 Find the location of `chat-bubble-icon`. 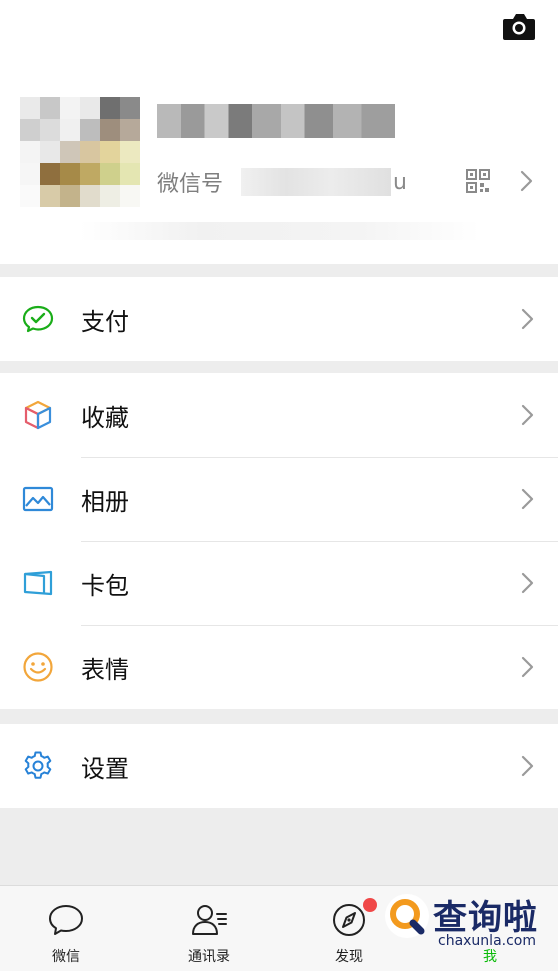

chat-bubble-icon is located at coordinates (66, 920).